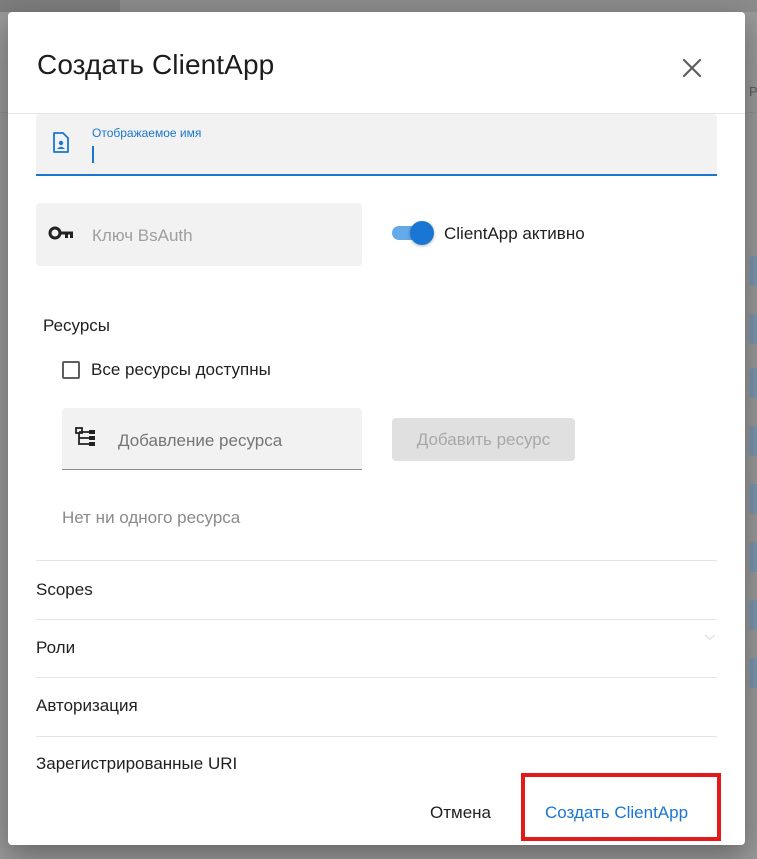 This screenshot has width=757, height=859. I want to click on contact-card-icon, so click(61, 142).